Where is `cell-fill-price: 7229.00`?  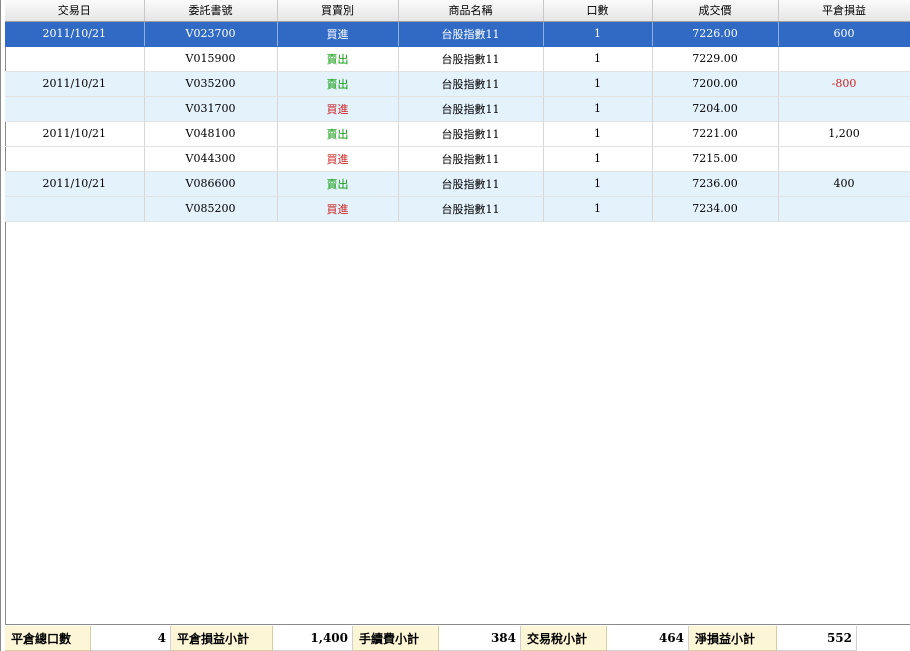
cell-fill-price: 7229.00 is located at coordinates (715, 59).